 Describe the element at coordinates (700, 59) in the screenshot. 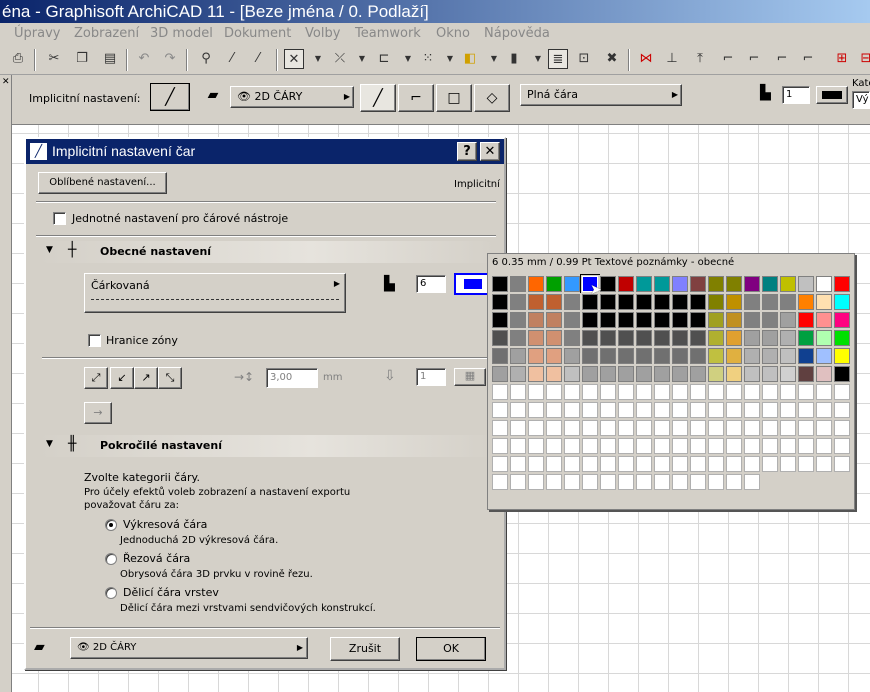

I see `elevate-icon: ⤒` at that location.